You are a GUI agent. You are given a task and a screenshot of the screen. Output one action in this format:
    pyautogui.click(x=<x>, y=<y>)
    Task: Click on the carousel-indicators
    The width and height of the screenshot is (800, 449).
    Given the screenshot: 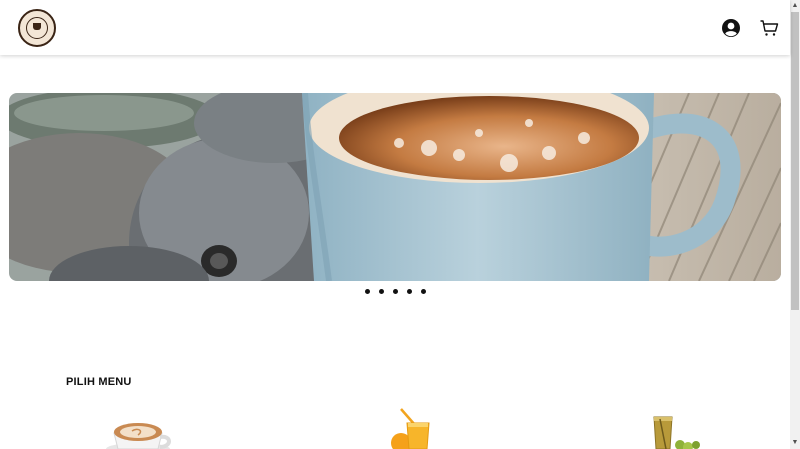 What is the action you would take?
    pyautogui.click(x=397, y=293)
    